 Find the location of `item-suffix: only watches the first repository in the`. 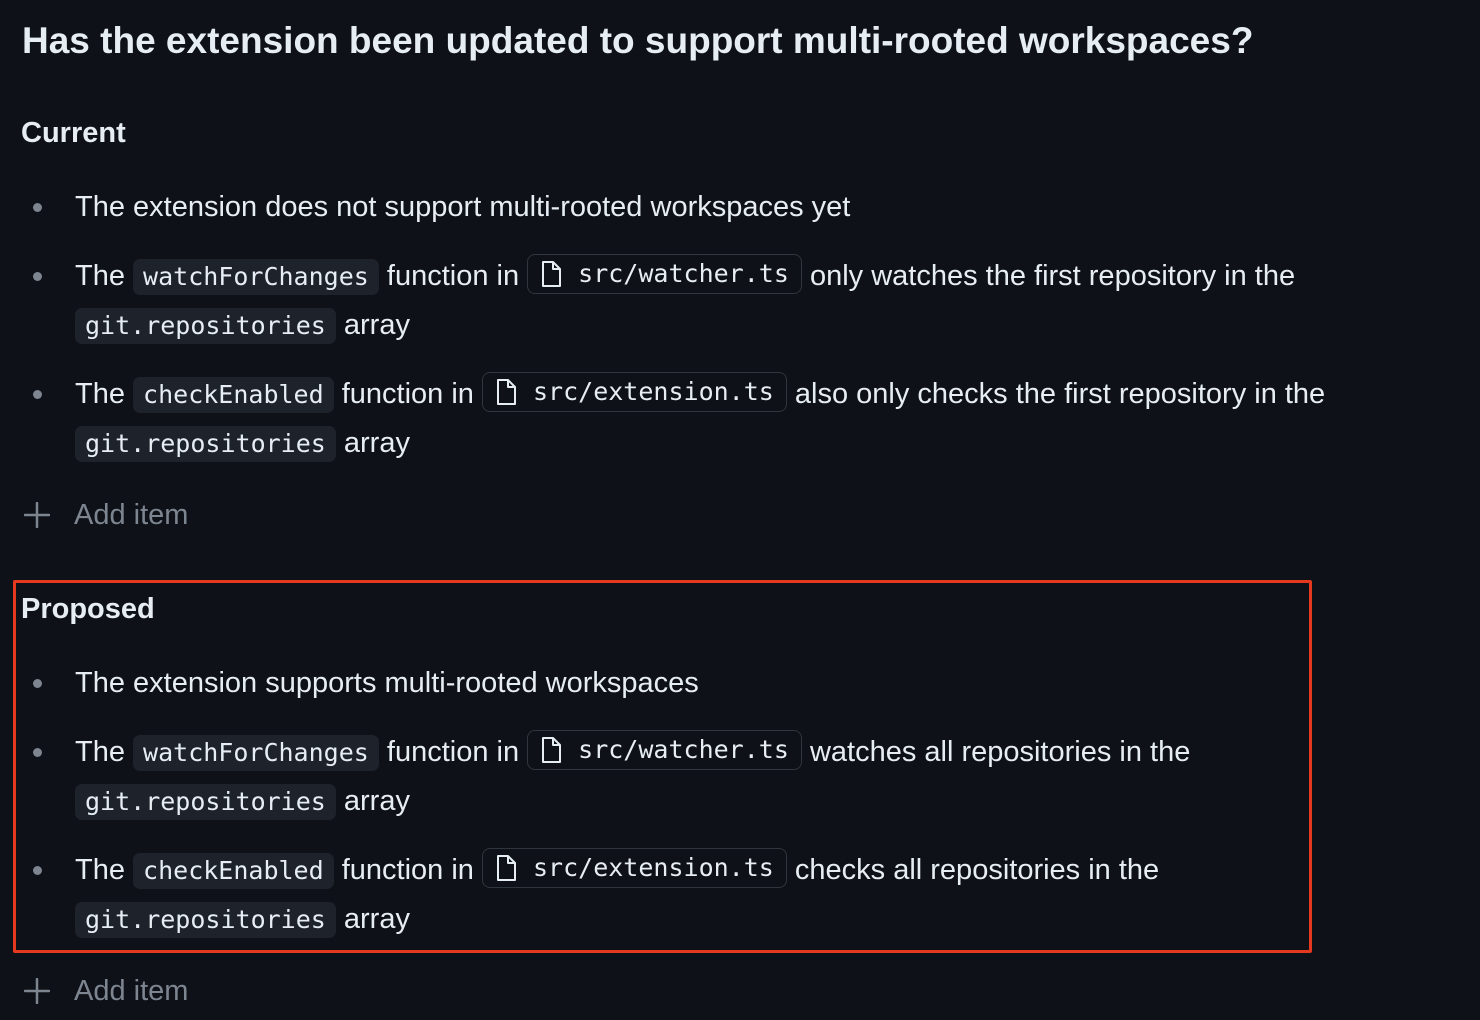

item-suffix: only watches the first repository in the is located at coordinates (1052, 276).